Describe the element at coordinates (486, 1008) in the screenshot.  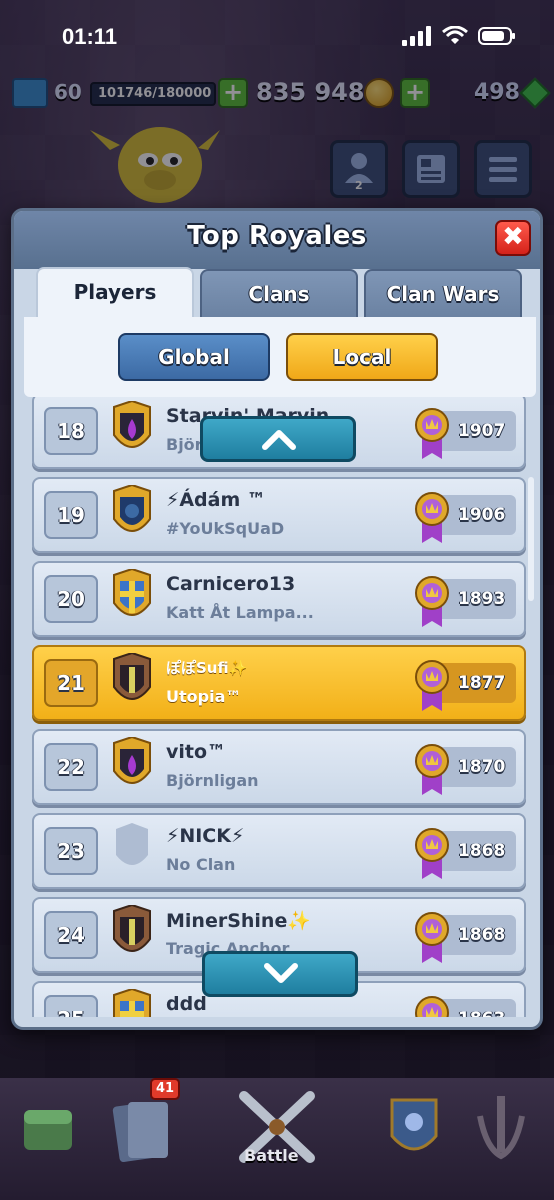
I see `trophy-count: 1863` at that location.